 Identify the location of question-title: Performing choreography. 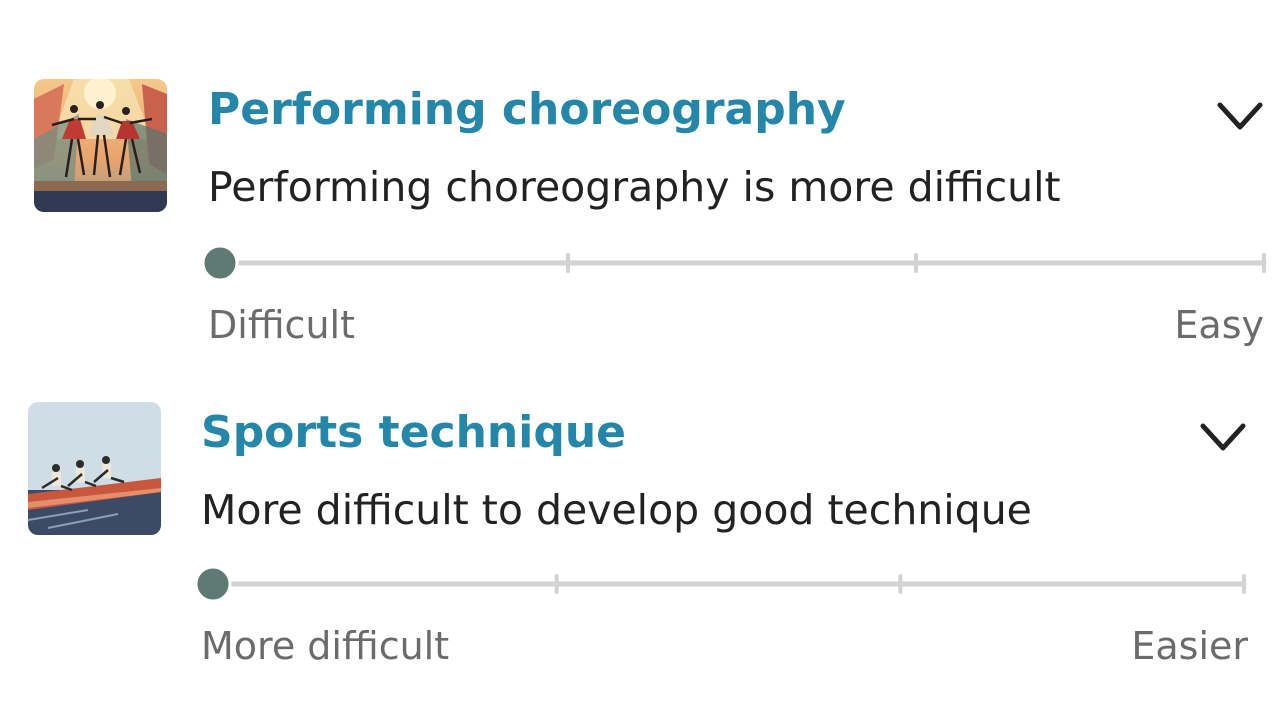
(527, 109).